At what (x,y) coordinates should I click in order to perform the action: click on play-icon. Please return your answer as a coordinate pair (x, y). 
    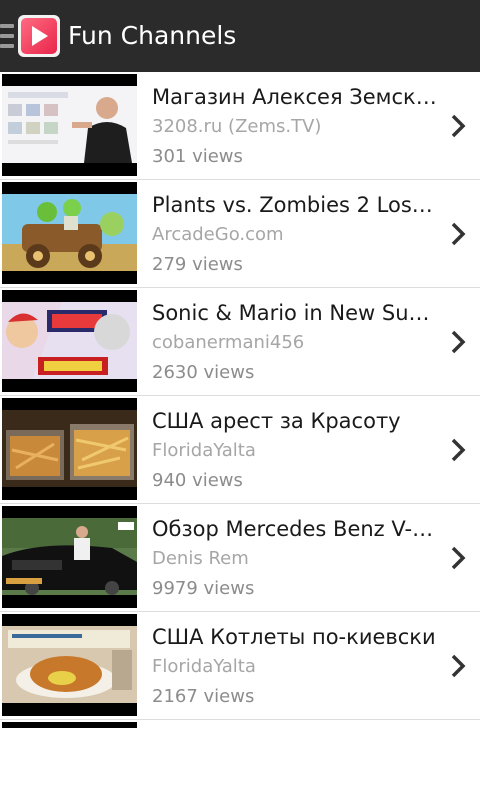
    Looking at the image, I should click on (39, 36).